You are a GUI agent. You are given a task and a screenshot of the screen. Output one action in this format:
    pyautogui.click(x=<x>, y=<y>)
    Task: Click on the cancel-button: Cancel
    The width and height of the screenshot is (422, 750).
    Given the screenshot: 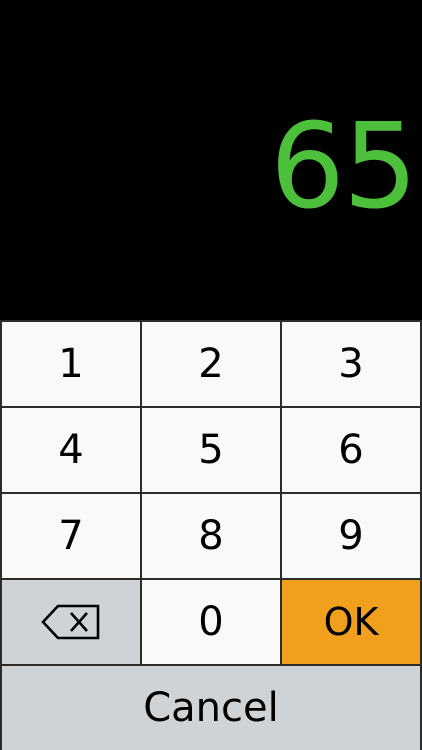 What is the action you would take?
    pyautogui.click(x=211, y=708)
    